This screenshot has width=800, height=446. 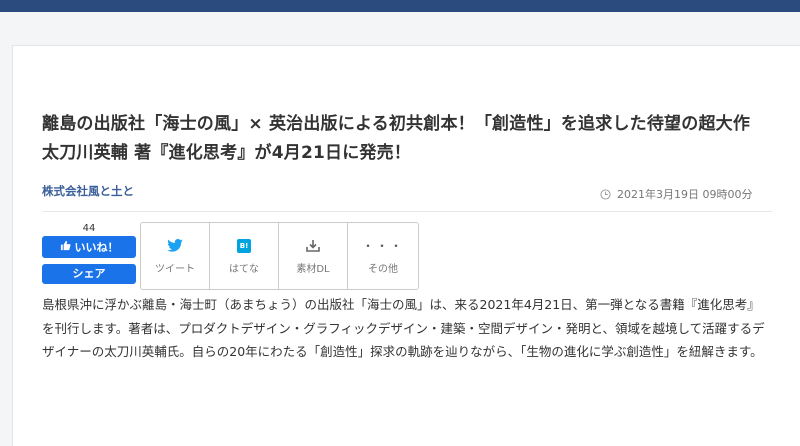 I want to click on like-button-label: いいね！, so click(x=96, y=247).